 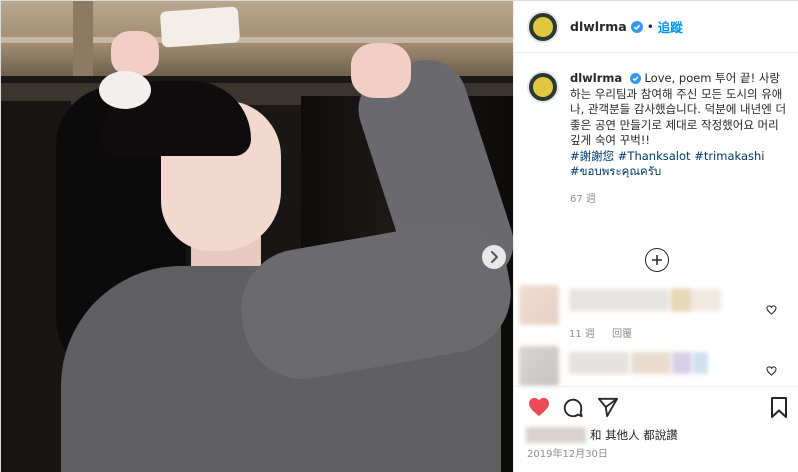 What do you see at coordinates (622, 334) in the screenshot?
I see `reply-button: 回覆` at bounding box center [622, 334].